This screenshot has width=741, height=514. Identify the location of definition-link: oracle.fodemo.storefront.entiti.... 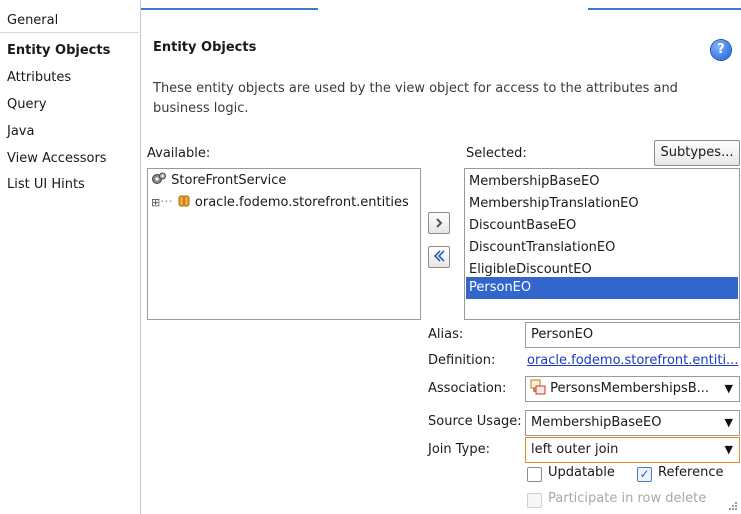
(633, 360).